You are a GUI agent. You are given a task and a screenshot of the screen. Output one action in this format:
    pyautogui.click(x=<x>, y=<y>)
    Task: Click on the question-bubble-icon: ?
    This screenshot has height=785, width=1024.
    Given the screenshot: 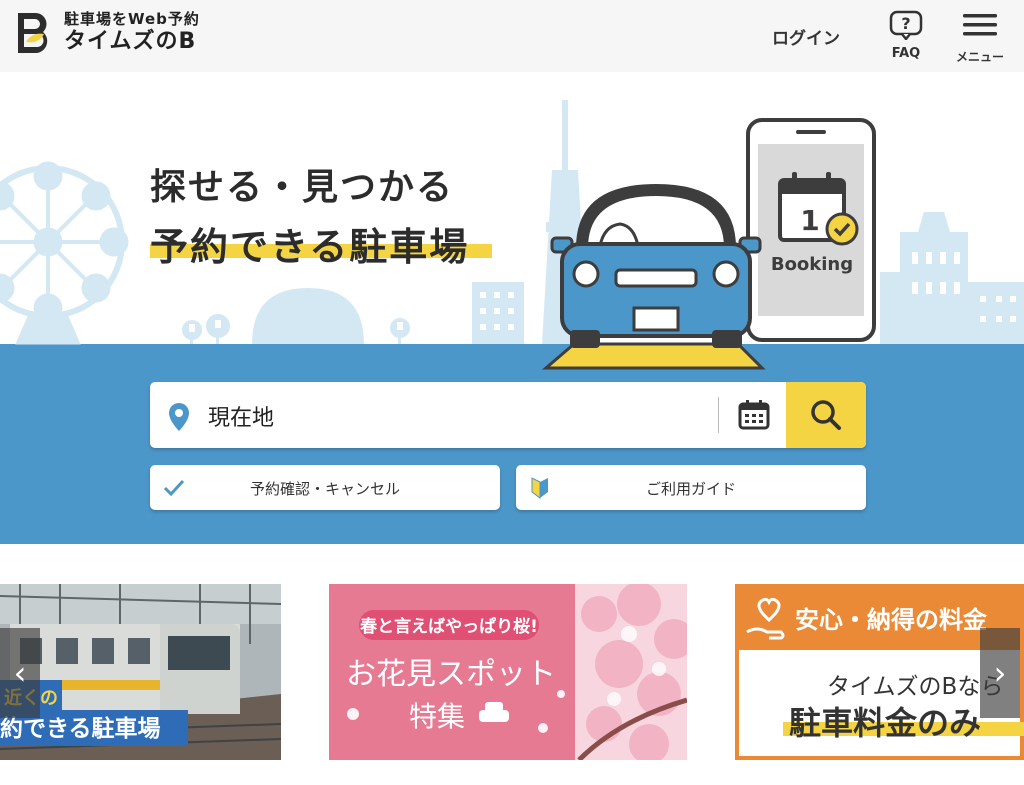 What is the action you would take?
    pyautogui.click(x=906, y=26)
    